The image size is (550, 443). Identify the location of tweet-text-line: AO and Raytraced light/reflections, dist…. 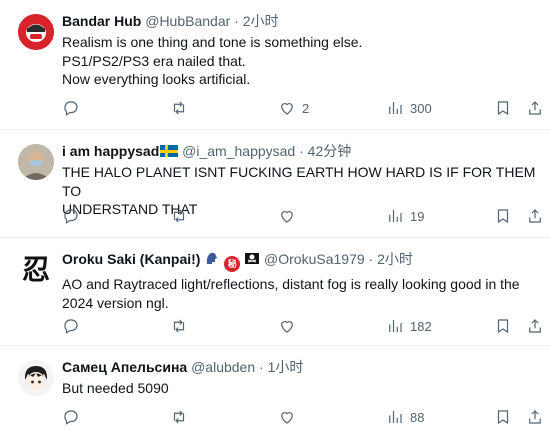
(291, 284).